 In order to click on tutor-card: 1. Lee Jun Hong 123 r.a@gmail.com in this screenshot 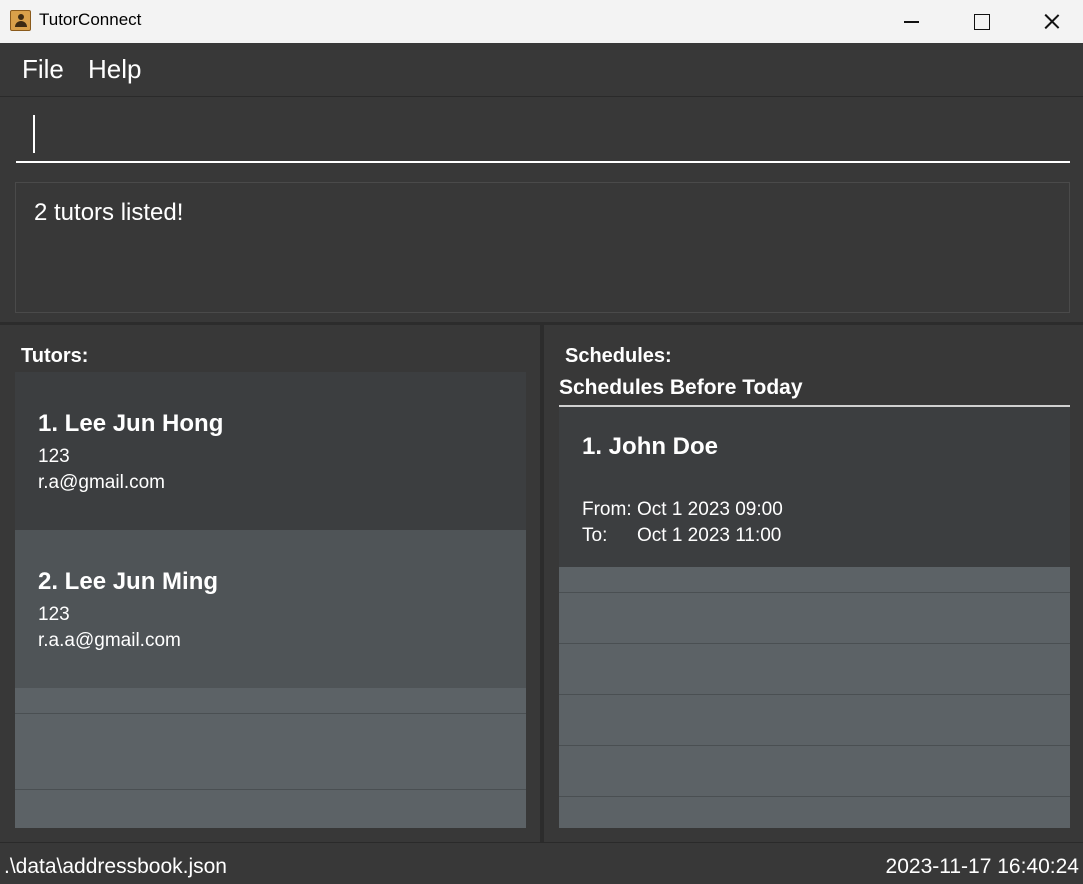, I will do `click(270, 451)`.